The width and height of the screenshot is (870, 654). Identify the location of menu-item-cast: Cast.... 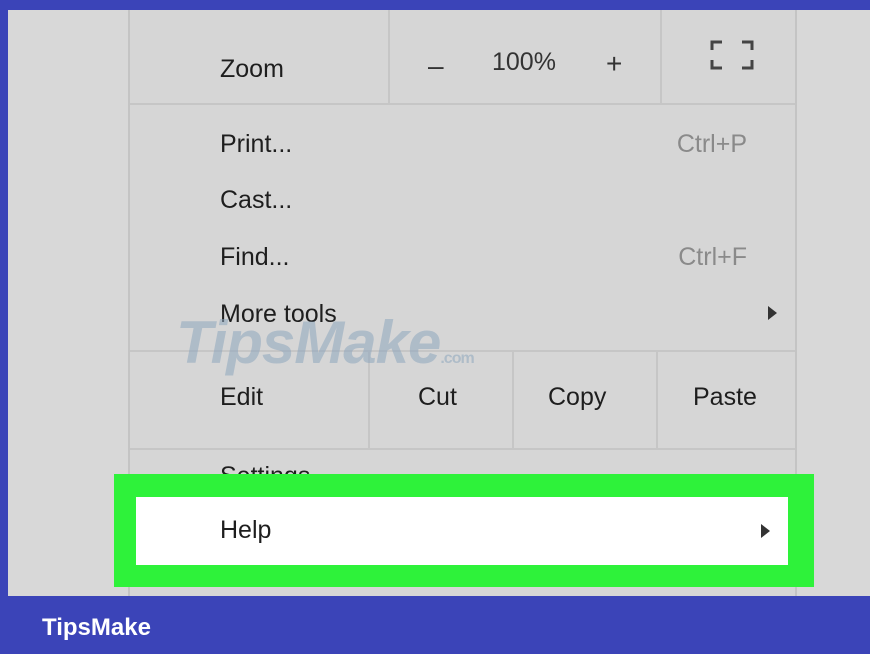
(256, 200).